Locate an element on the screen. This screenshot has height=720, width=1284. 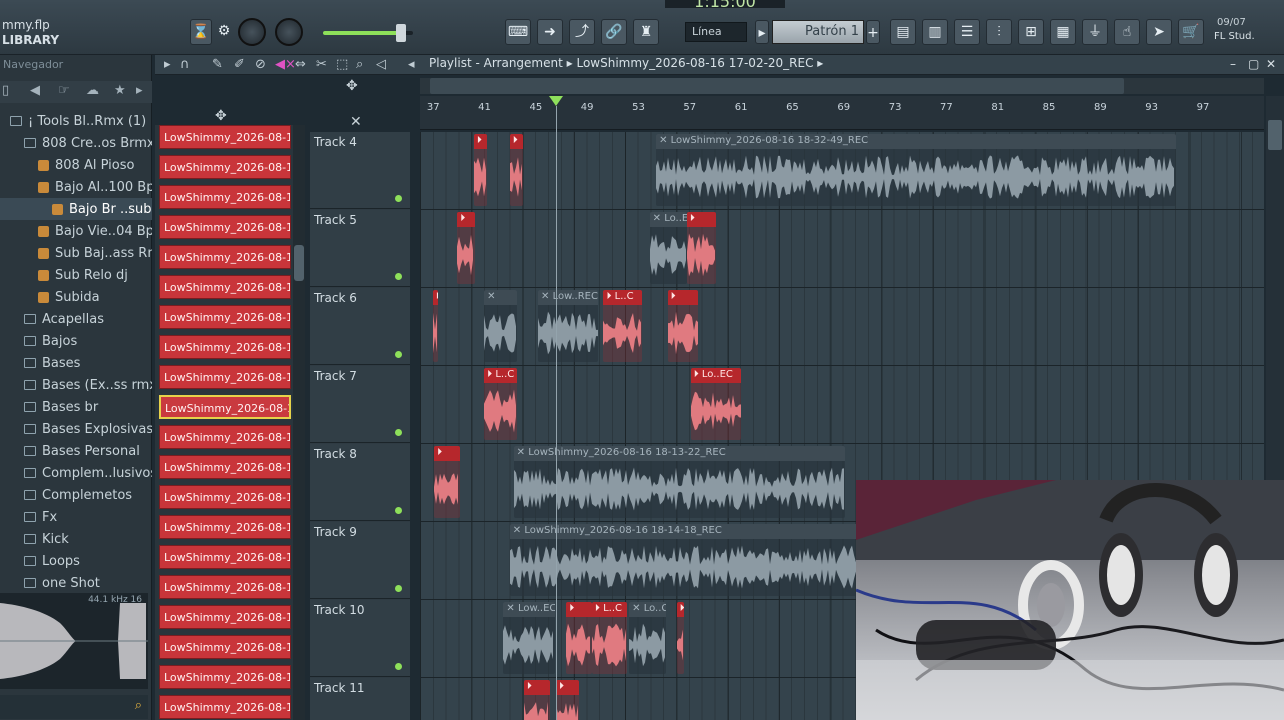
channel-rack-icon: ☰ is located at coordinates (967, 32).